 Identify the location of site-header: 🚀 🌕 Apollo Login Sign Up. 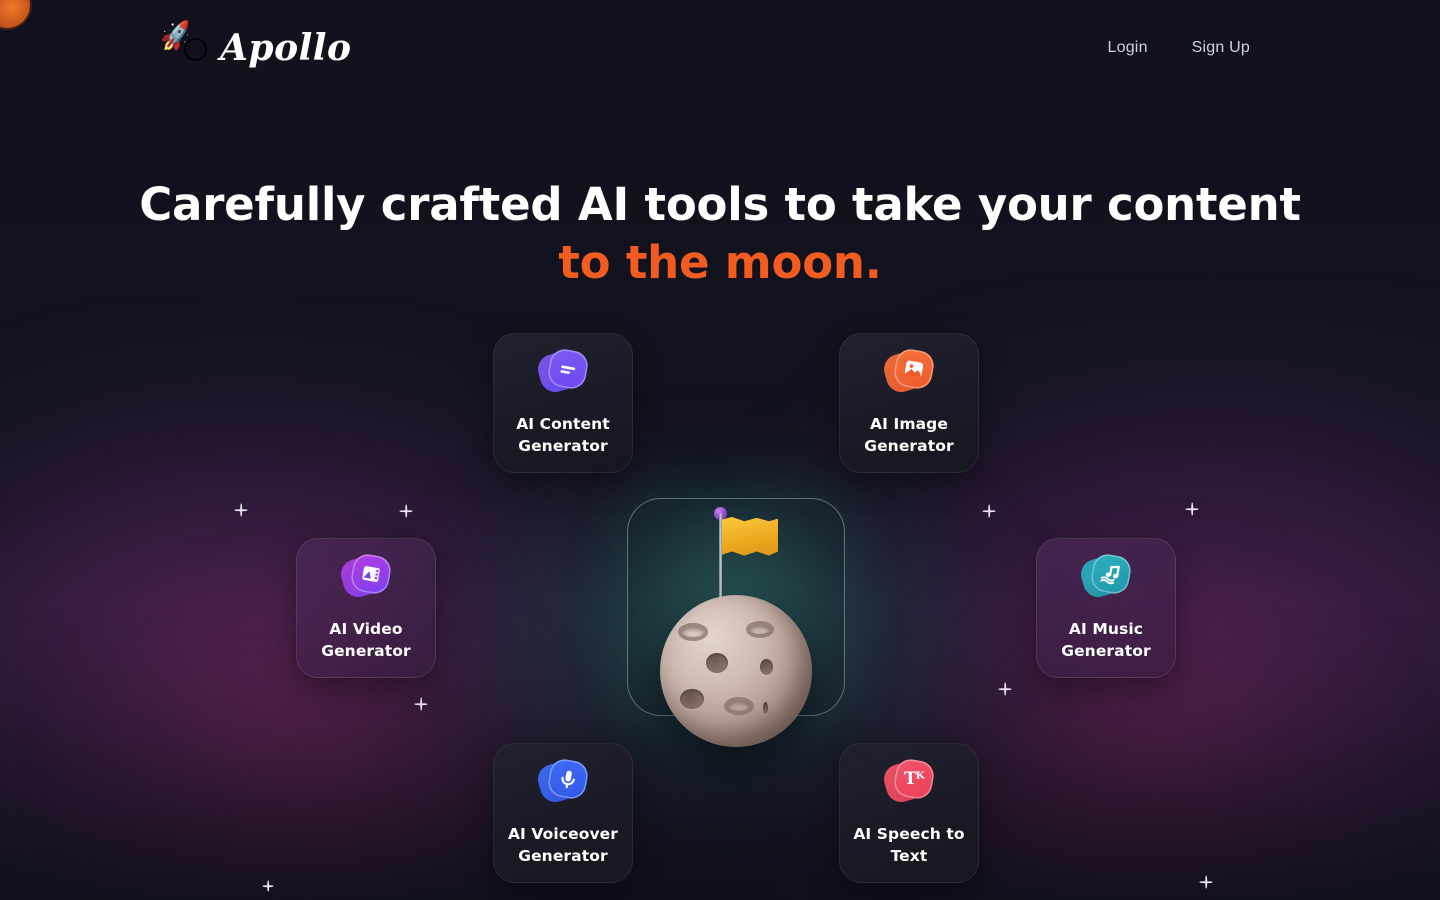
(720, 48).